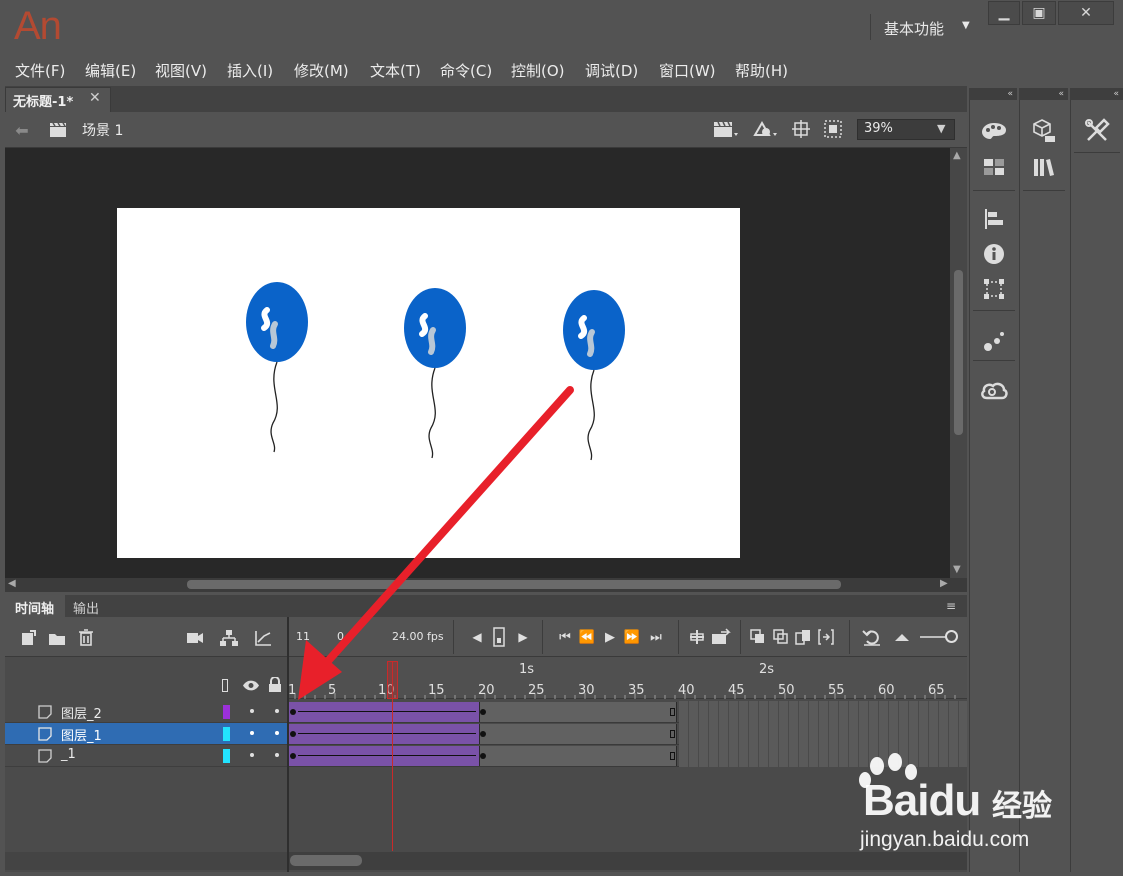 The image size is (1123, 876). Describe the element at coordinates (477, 637) in the screenshot. I see `prev-frame-icon: ◀` at that location.